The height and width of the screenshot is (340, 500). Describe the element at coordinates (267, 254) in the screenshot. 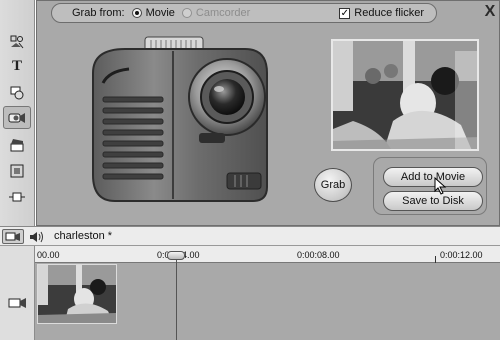

I see `timeline-ruler: 00.00 0:00:04.00 0:00:08.00 0:00:12.00` at that location.